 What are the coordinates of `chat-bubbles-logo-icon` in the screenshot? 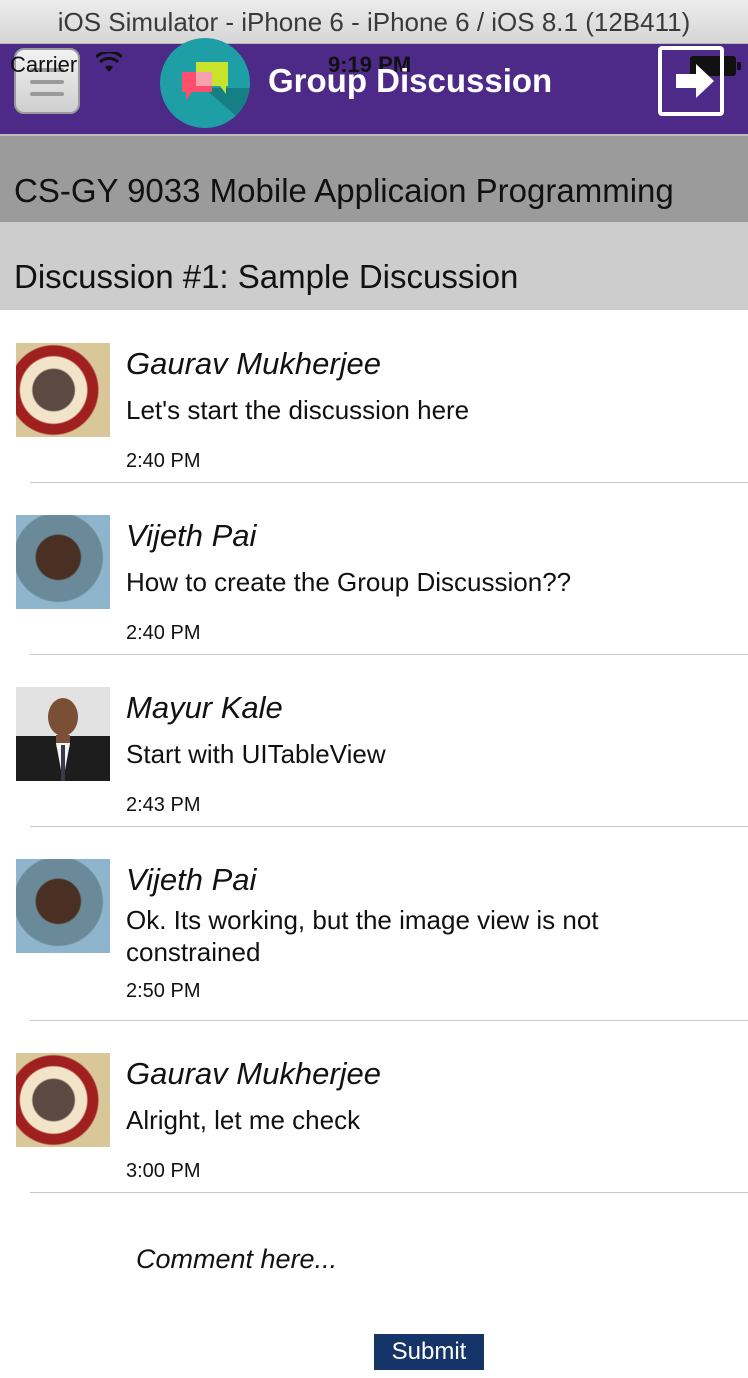 It's located at (205, 83).